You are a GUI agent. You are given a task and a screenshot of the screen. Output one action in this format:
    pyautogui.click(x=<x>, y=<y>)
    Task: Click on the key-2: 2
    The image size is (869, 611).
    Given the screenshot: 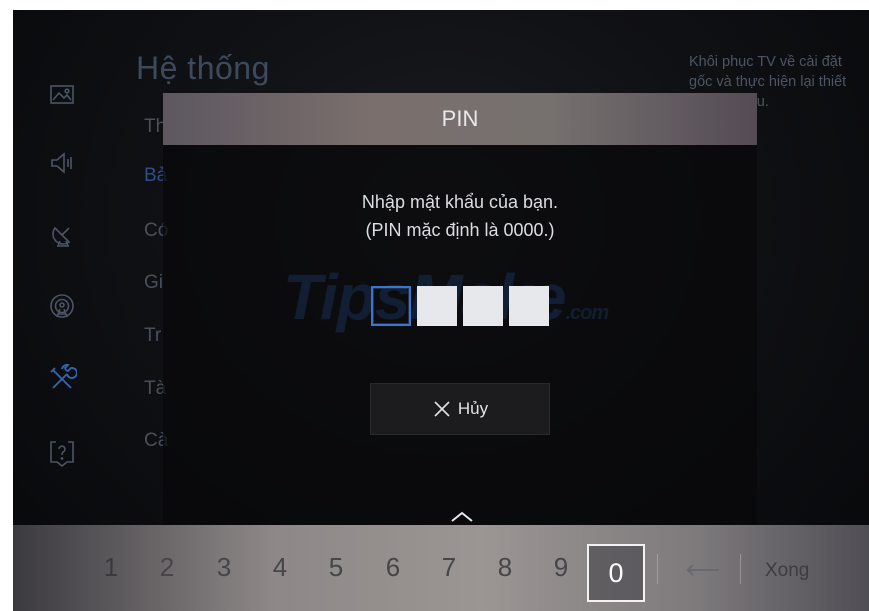 What is the action you would take?
    pyautogui.click(x=167, y=567)
    